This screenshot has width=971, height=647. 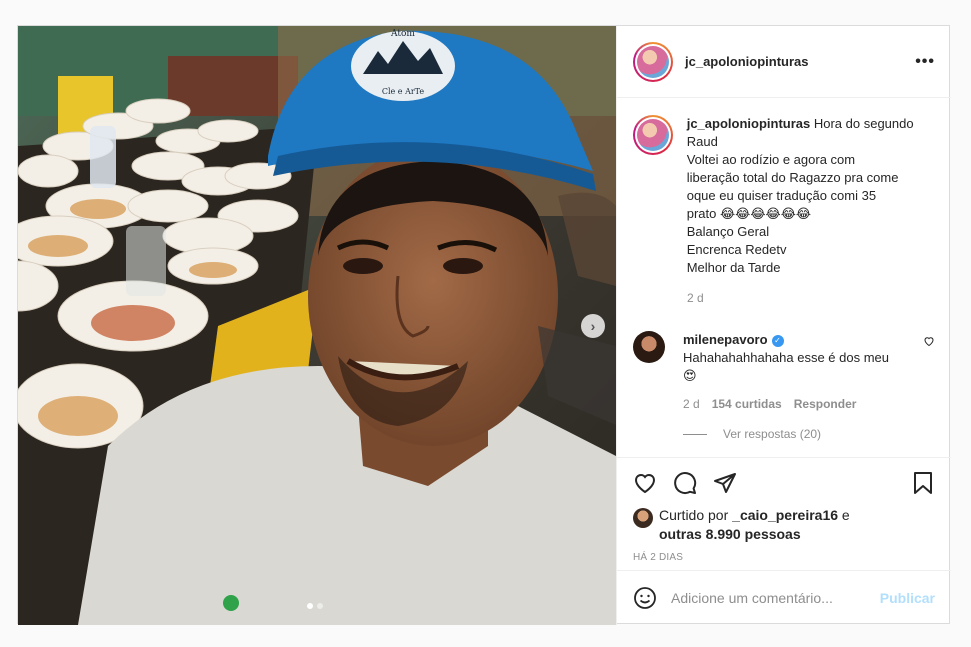 I want to click on carousel-dot, so click(x=320, y=606).